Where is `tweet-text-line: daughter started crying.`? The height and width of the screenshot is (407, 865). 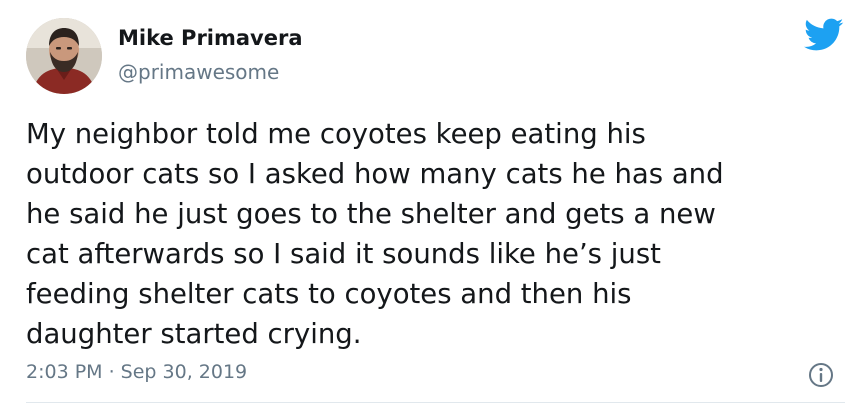 tweet-text-line: daughter started crying. is located at coordinates (194, 334).